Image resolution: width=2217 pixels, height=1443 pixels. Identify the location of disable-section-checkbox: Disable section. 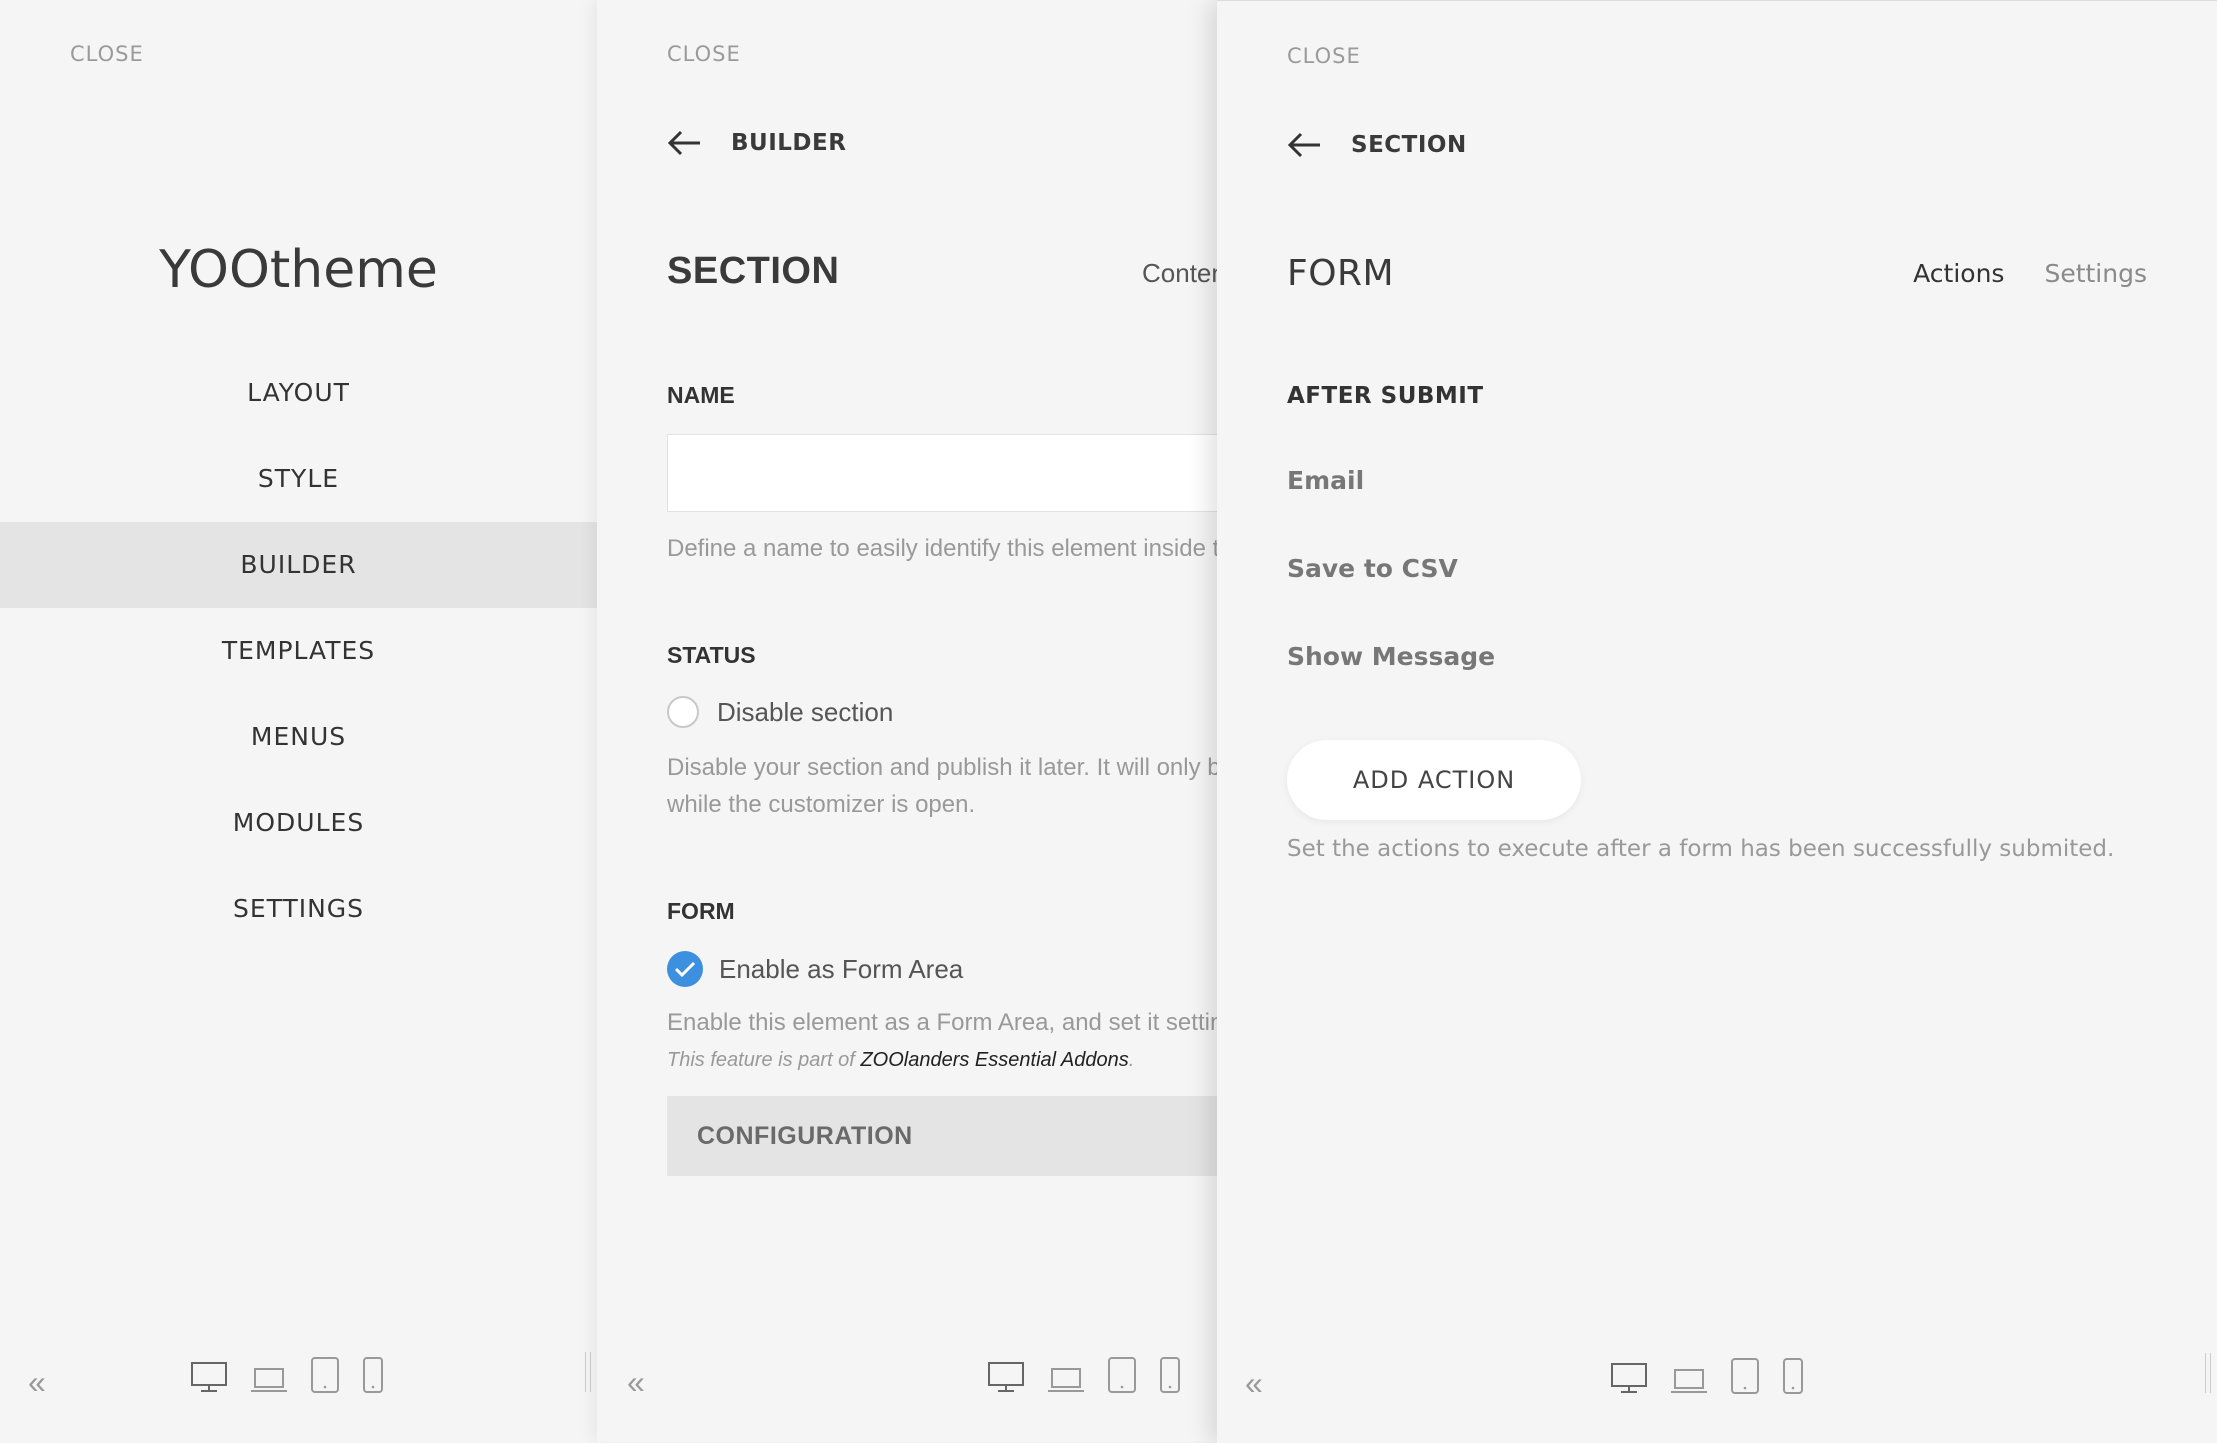
(780, 712).